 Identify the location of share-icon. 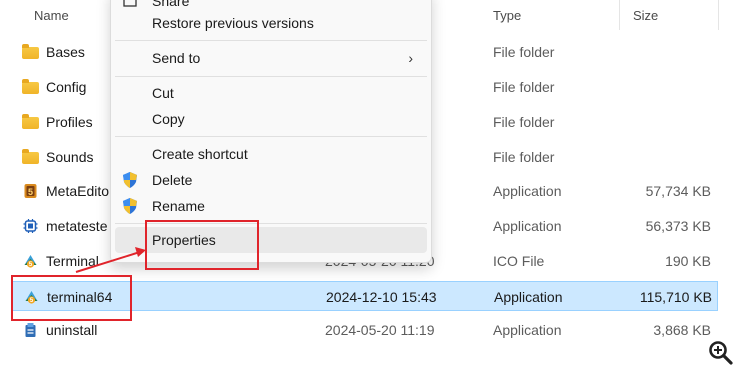
(130, 3).